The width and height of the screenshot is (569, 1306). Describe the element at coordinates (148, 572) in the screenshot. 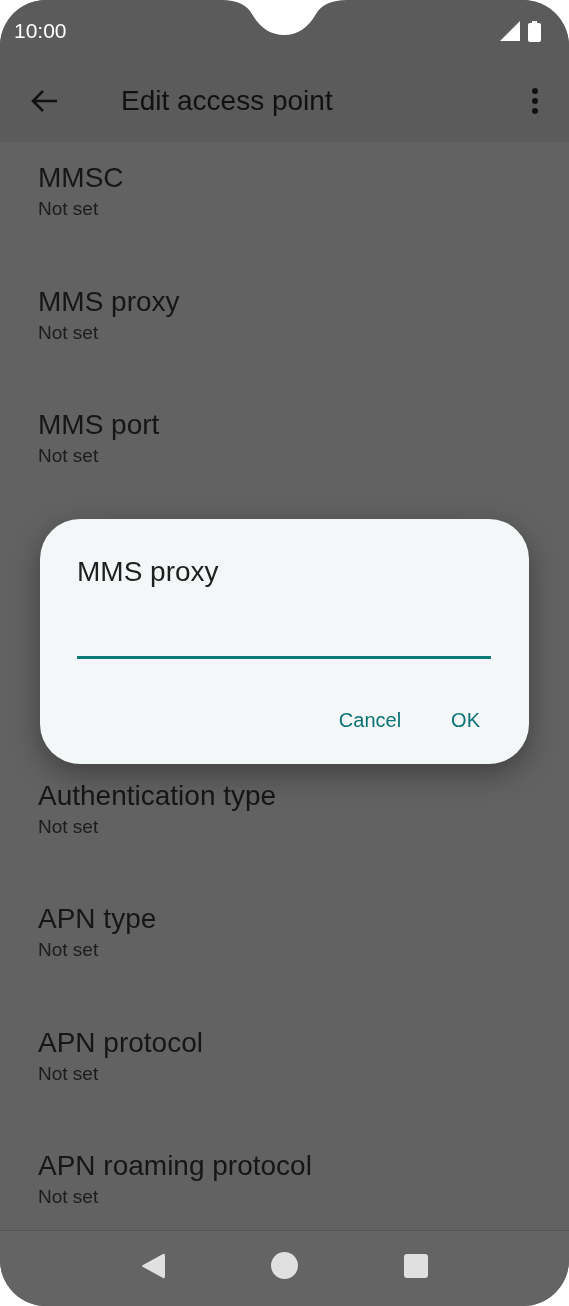

I see `dialog-title: MMS proxy` at that location.